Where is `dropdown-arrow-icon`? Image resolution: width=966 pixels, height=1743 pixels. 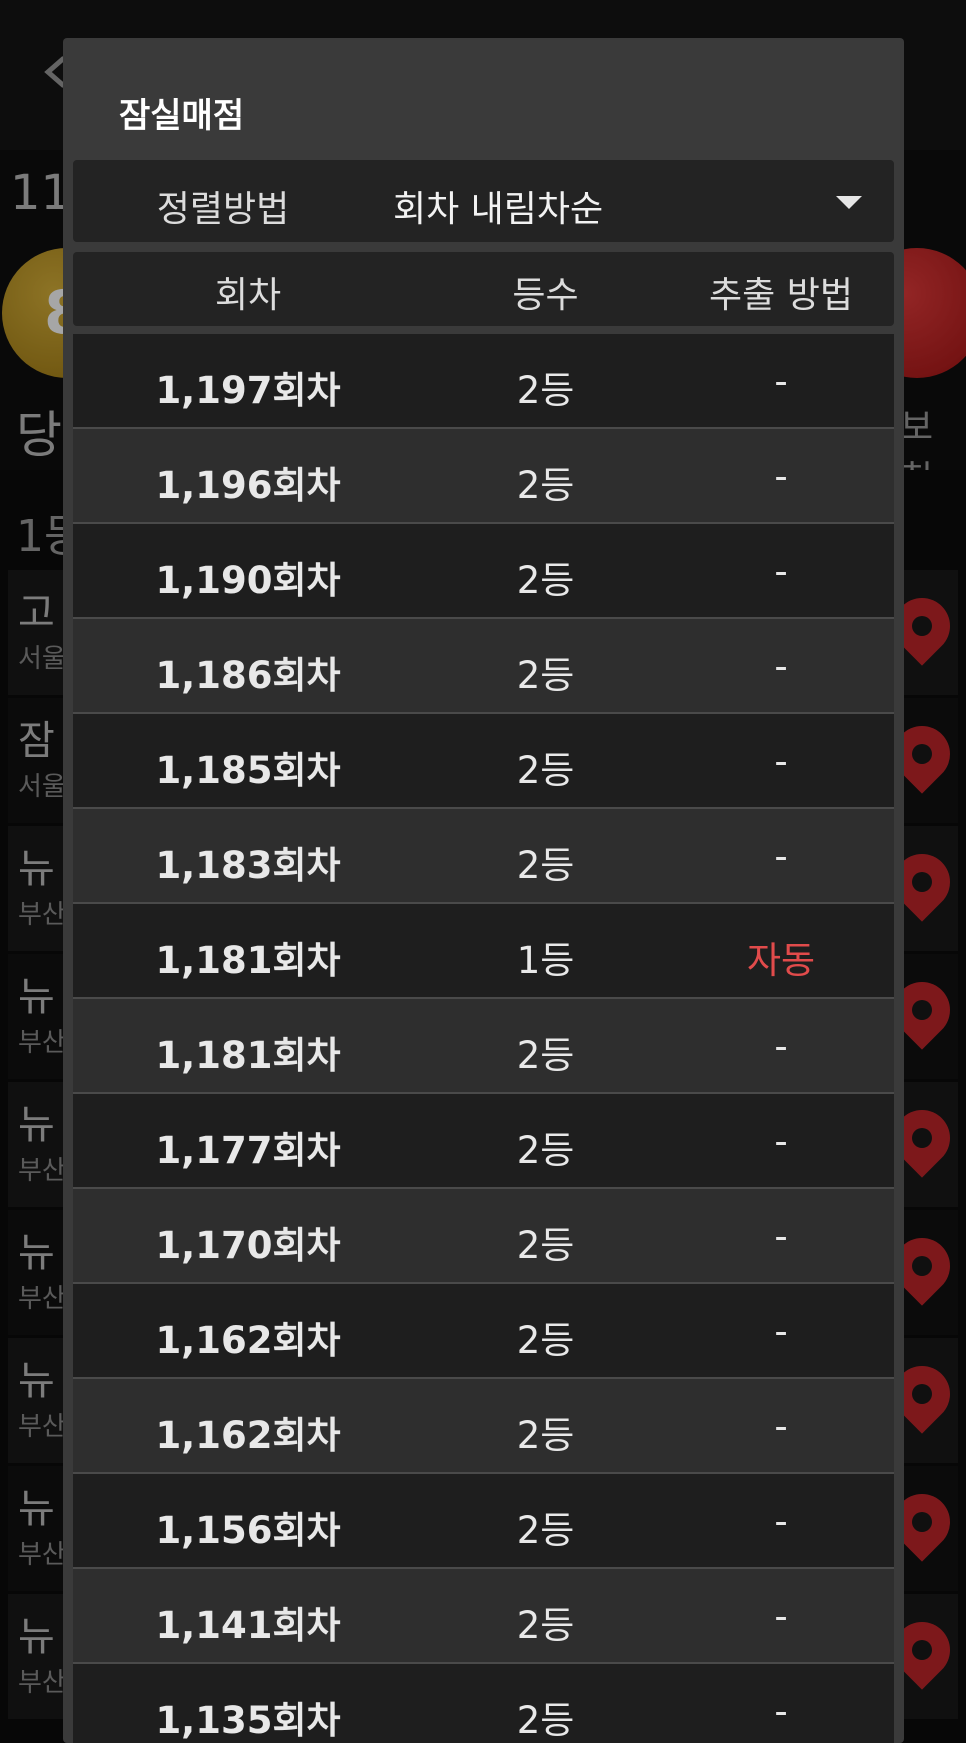
dropdown-arrow-icon is located at coordinates (849, 202).